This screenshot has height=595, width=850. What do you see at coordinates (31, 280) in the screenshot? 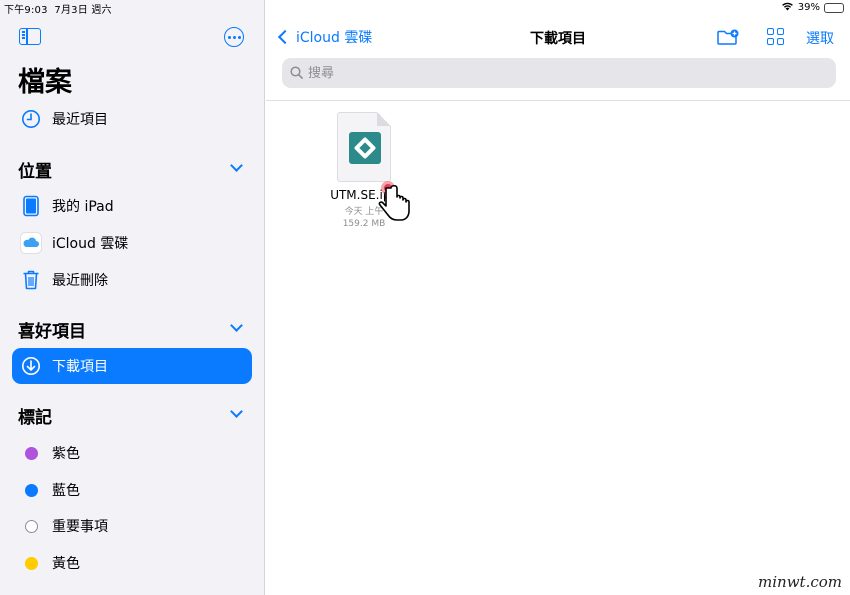
I see `trash-icon` at bounding box center [31, 280].